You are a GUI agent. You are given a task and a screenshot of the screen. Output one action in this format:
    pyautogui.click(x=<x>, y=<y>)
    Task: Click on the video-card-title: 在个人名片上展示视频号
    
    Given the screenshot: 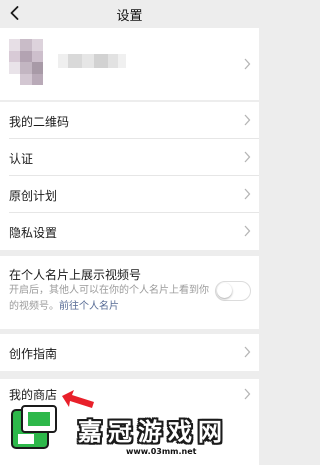 What is the action you would take?
    pyautogui.click(x=75, y=275)
    